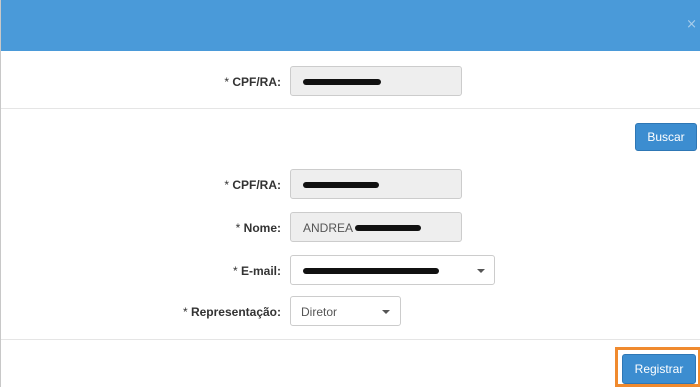 The width and height of the screenshot is (700, 387). Describe the element at coordinates (388, 228) in the screenshot. I see `redacted-name` at that location.